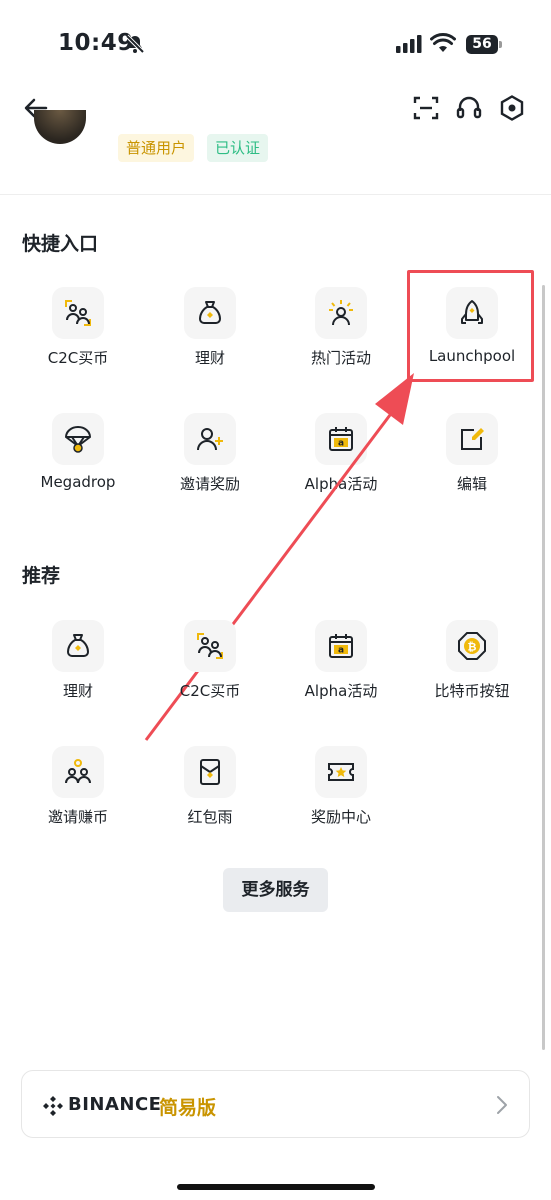 The image size is (551, 1200). I want to click on binance-lite-banner: BINANCE 简易版, so click(275, 1104).